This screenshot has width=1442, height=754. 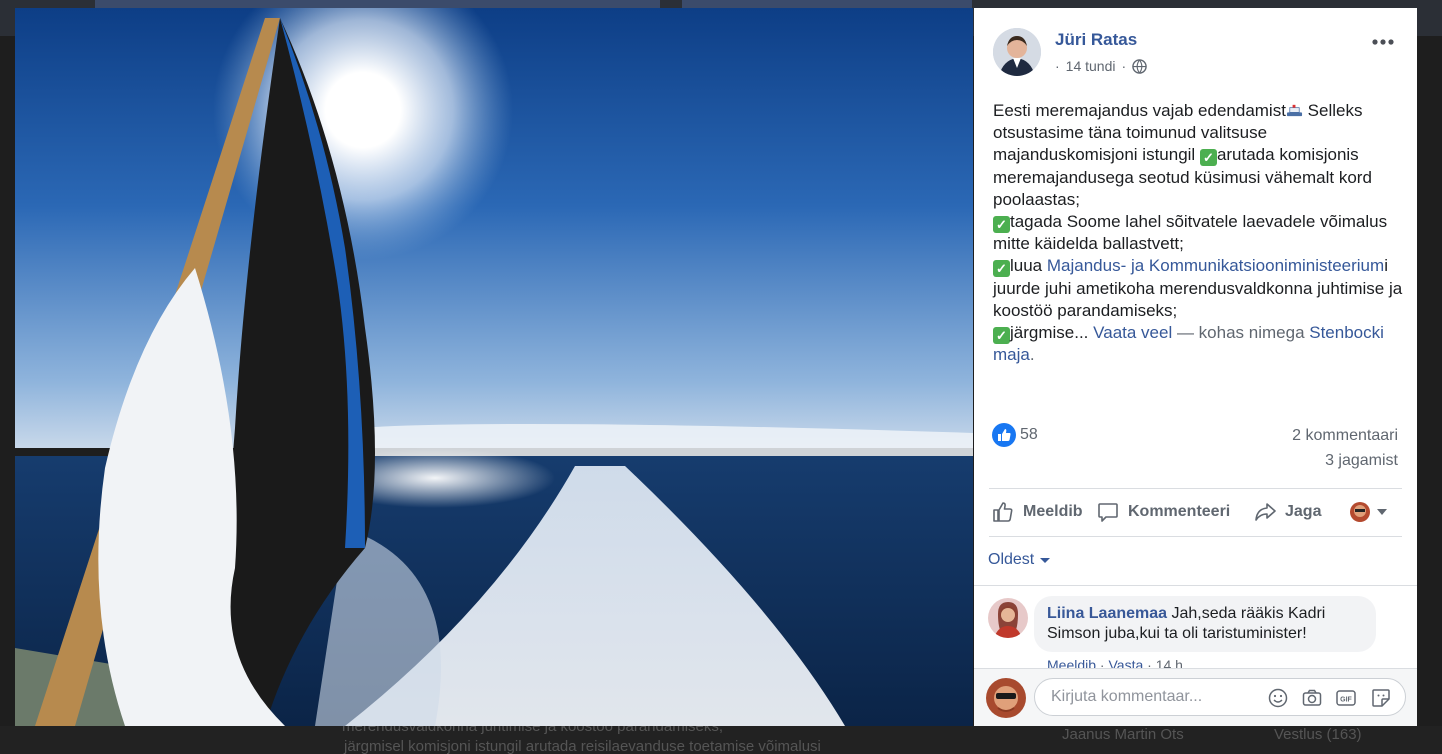 What do you see at coordinates (1004, 435) in the screenshot?
I see `like-reaction-icon` at bounding box center [1004, 435].